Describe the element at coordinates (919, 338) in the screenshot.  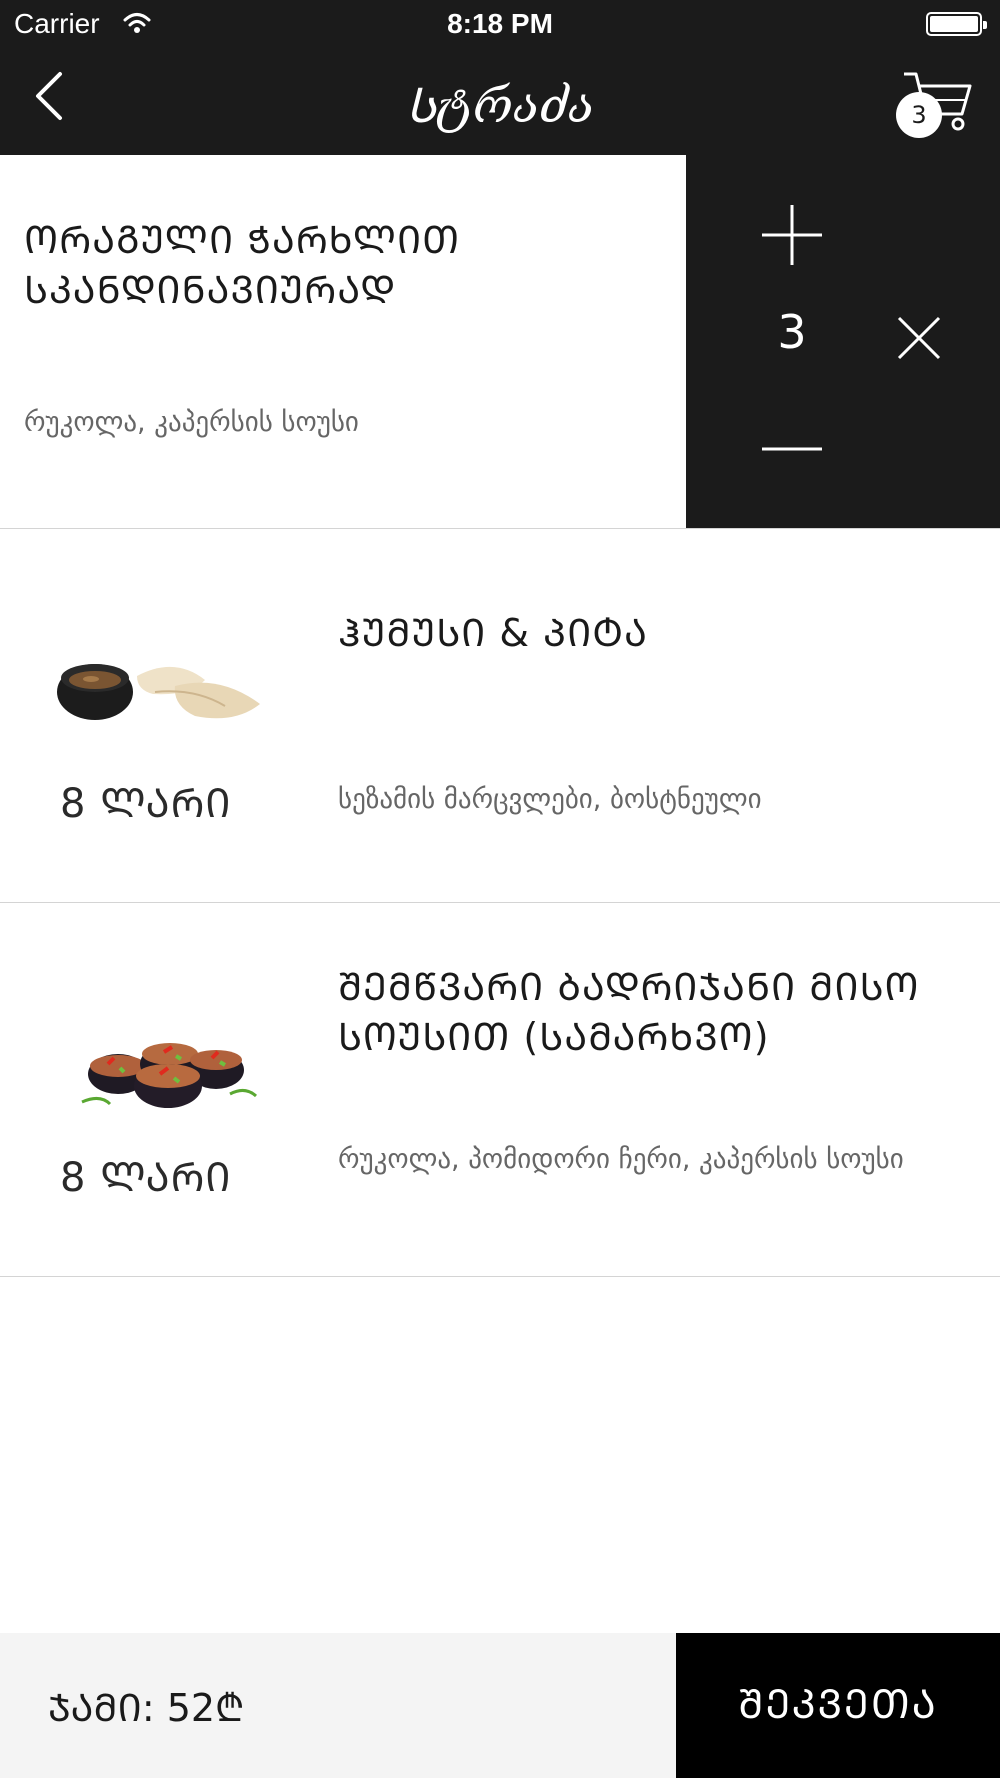
I see `remove-icon` at that location.